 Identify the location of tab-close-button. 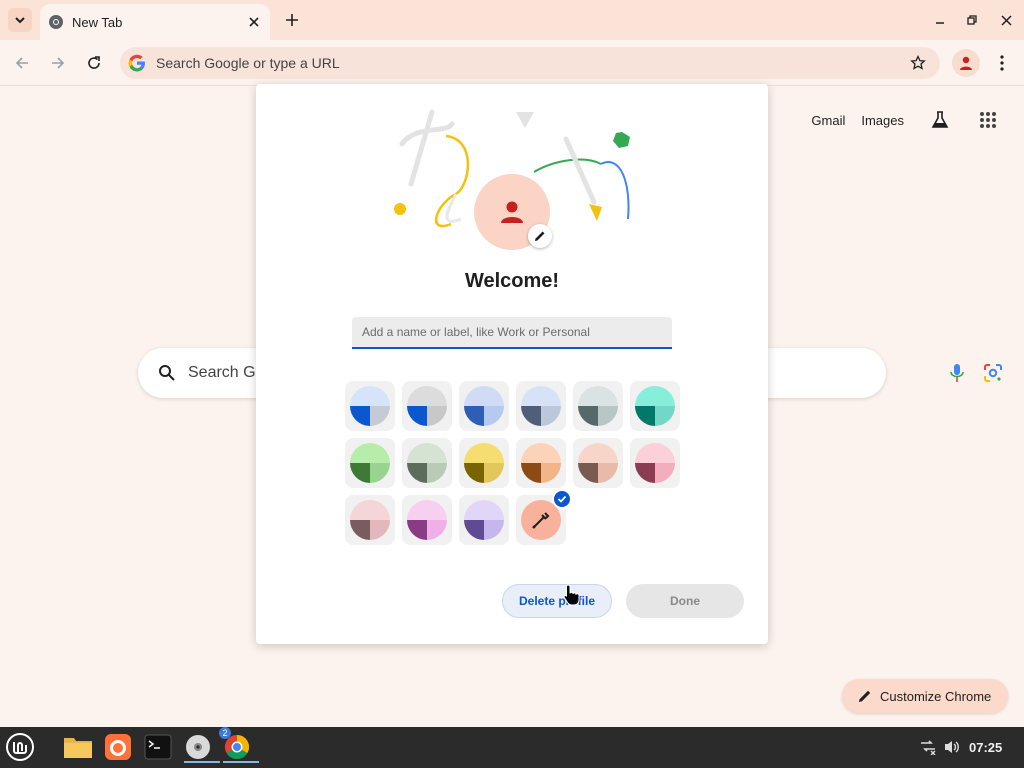
(254, 22).